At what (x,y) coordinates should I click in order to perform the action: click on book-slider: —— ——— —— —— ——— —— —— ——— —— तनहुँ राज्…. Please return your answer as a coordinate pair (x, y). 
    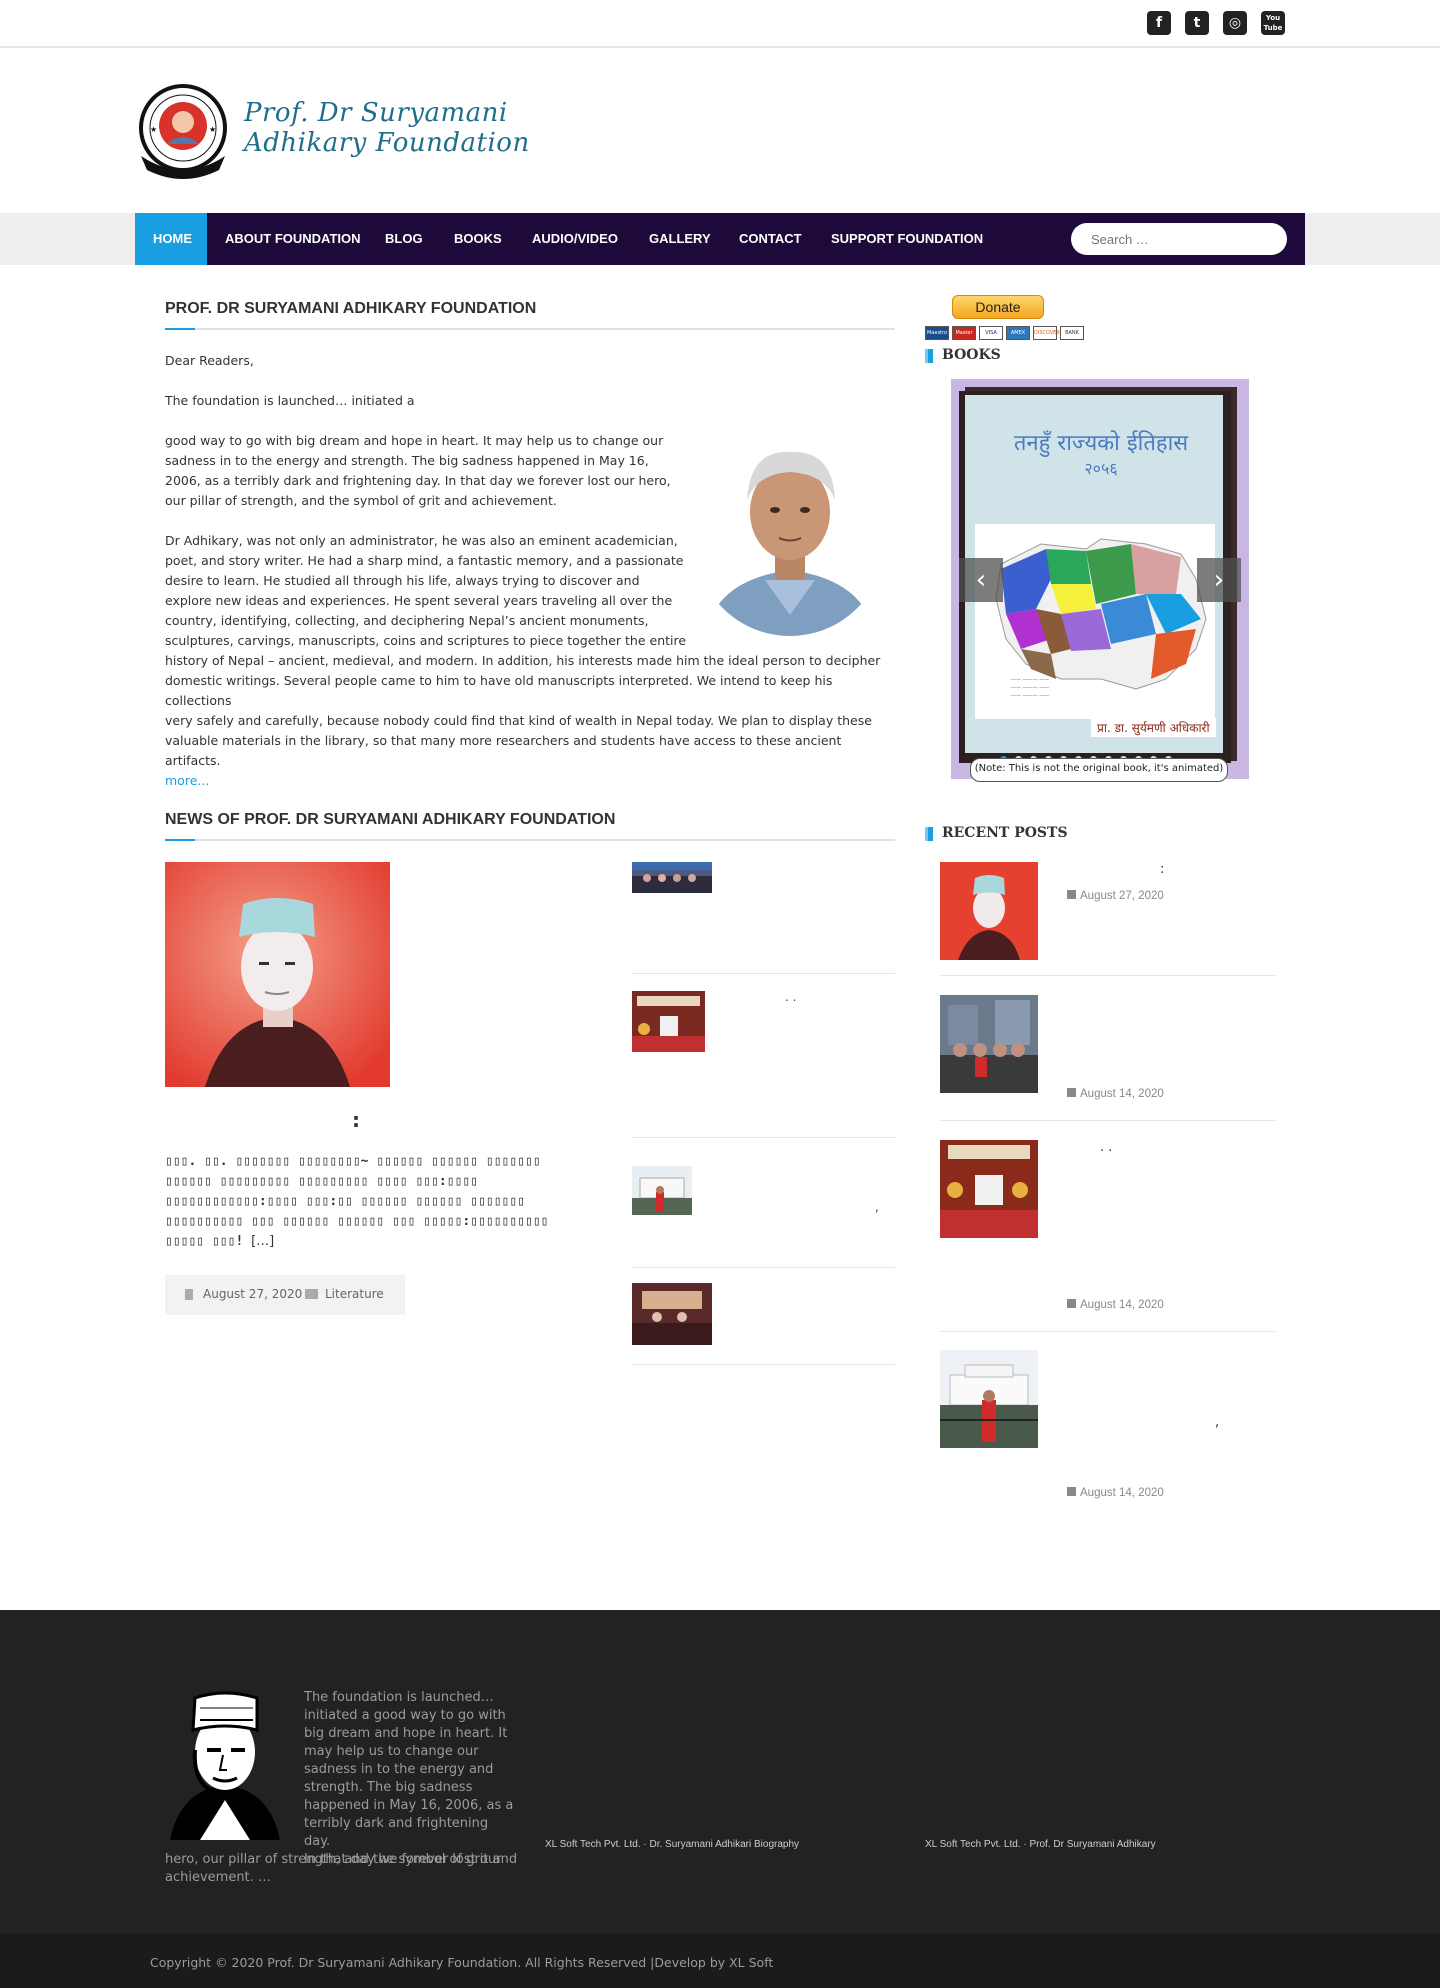
    Looking at the image, I should click on (1100, 579).